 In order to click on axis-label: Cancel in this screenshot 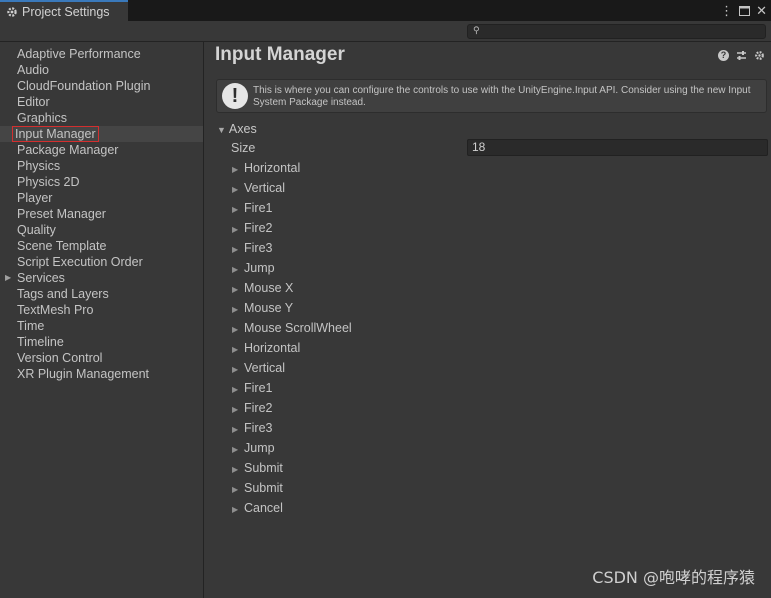, I will do `click(263, 508)`.